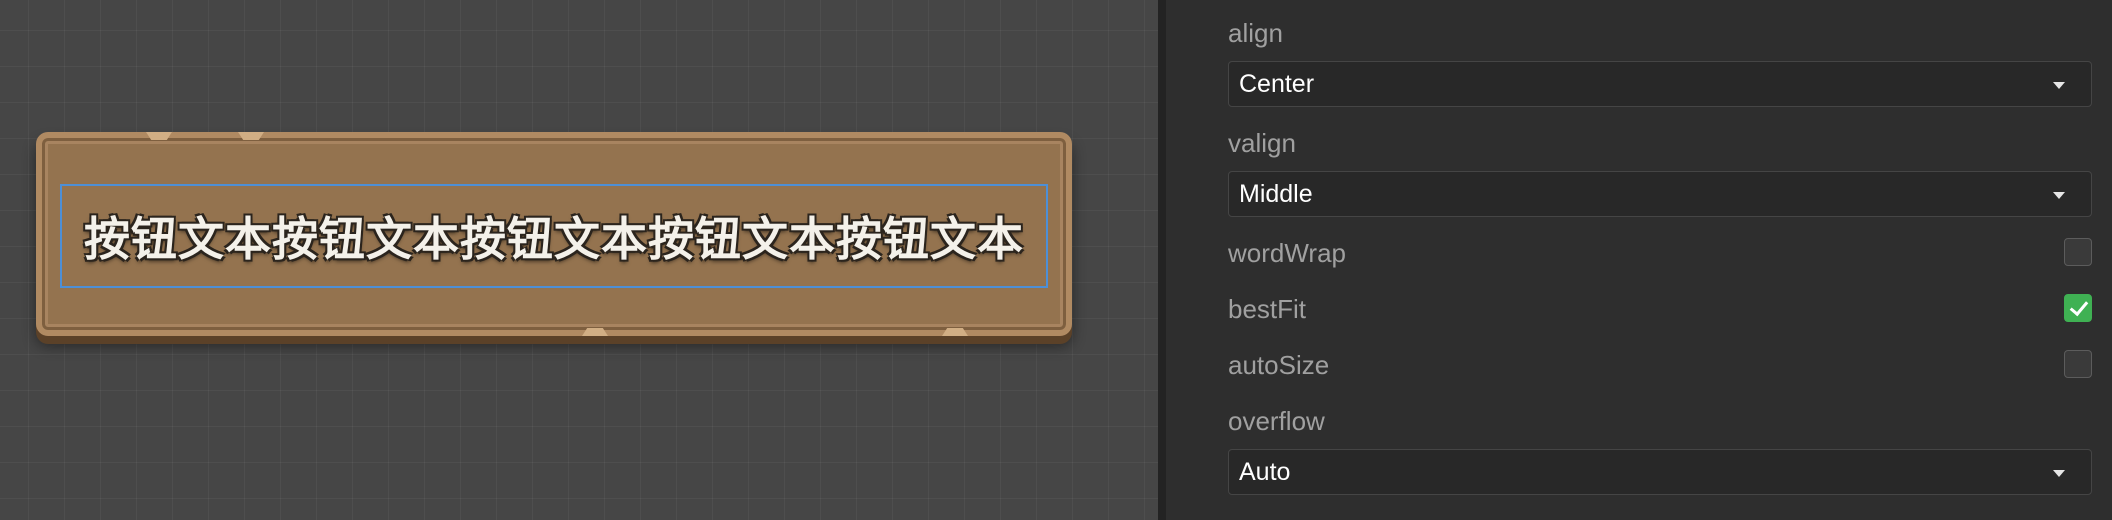  What do you see at coordinates (1277, 83) in the screenshot?
I see `align-value: Center` at bounding box center [1277, 83].